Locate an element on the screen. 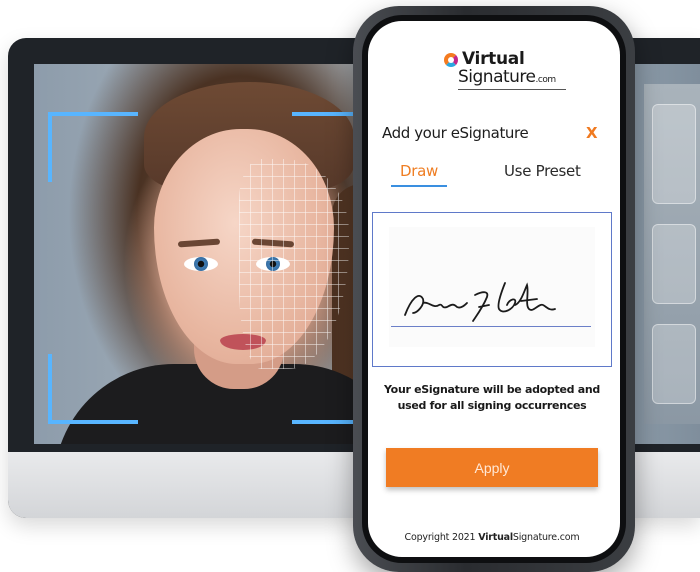 The image size is (700, 572). close-button: X is located at coordinates (592, 133).